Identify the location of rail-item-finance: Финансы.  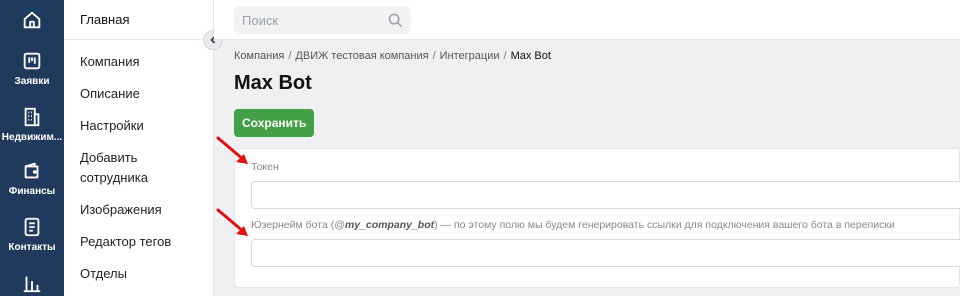
(32, 178).